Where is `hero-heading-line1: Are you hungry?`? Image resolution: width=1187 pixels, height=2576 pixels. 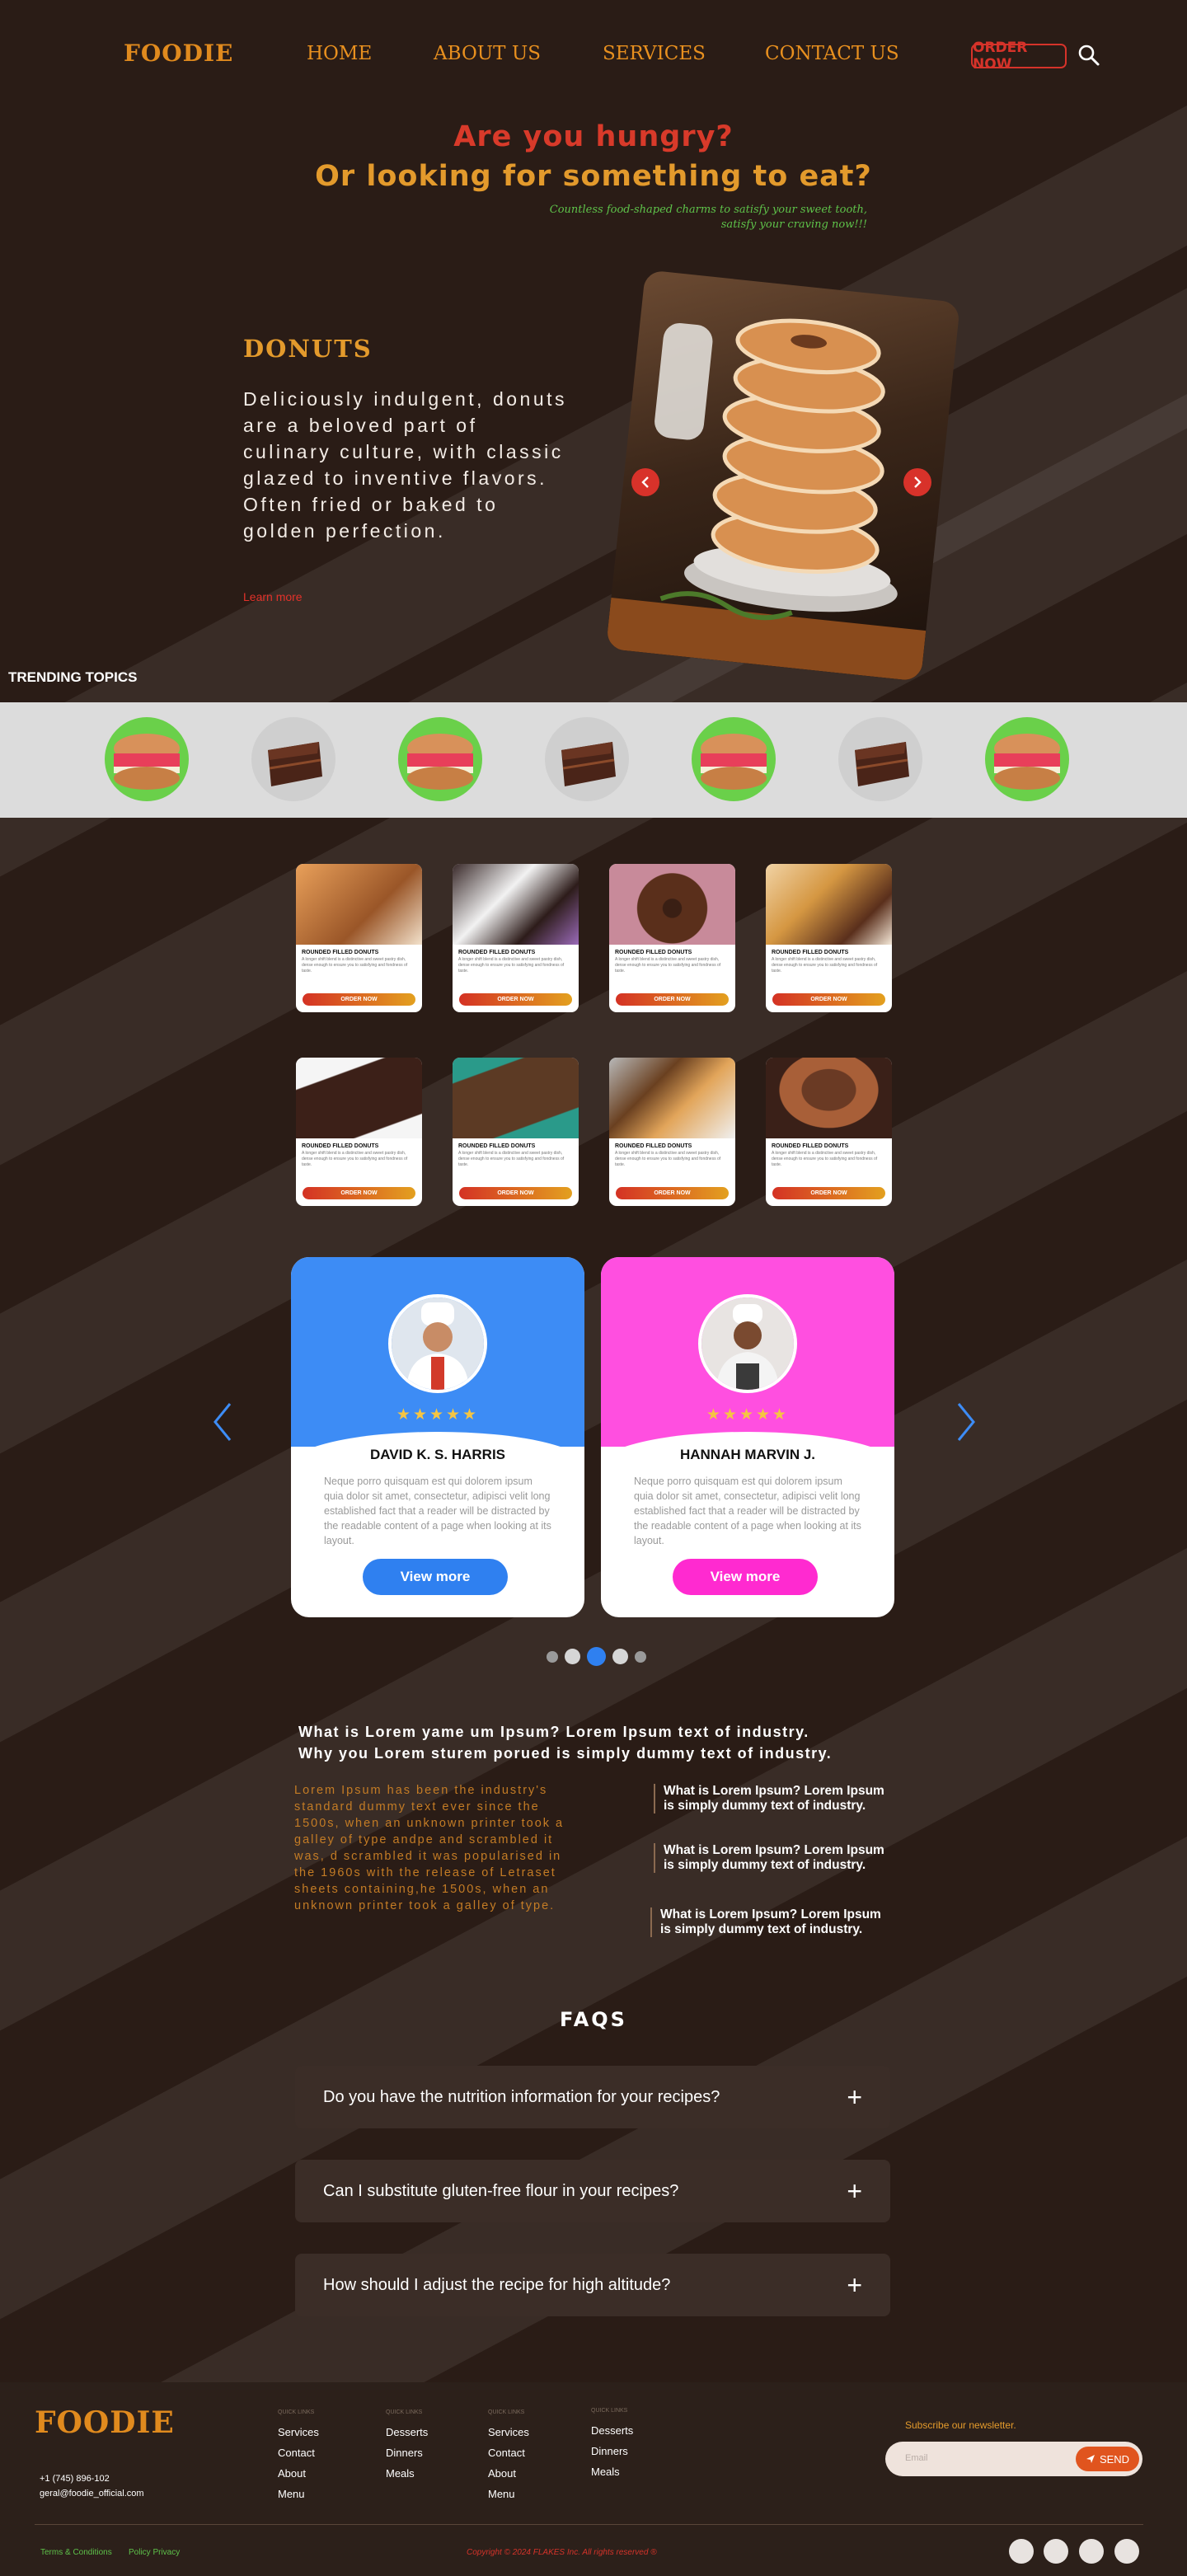
hero-heading-line1: Are you hungry? is located at coordinates (593, 136).